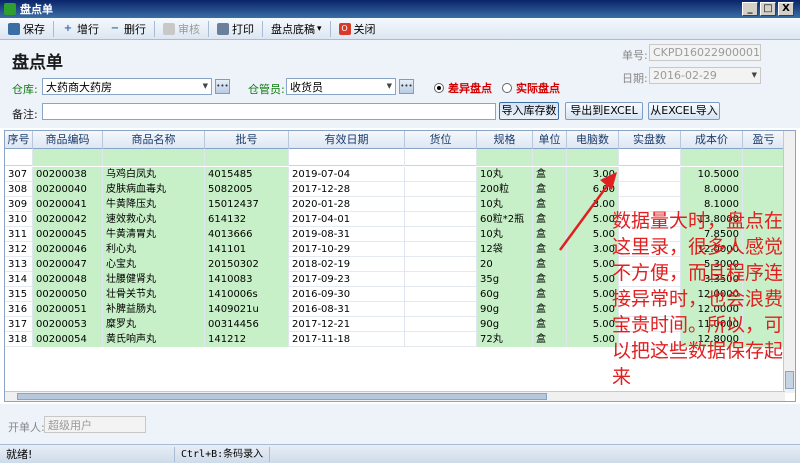 The image size is (800, 463). I want to click on close-button: O 关闭, so click(357, 29).